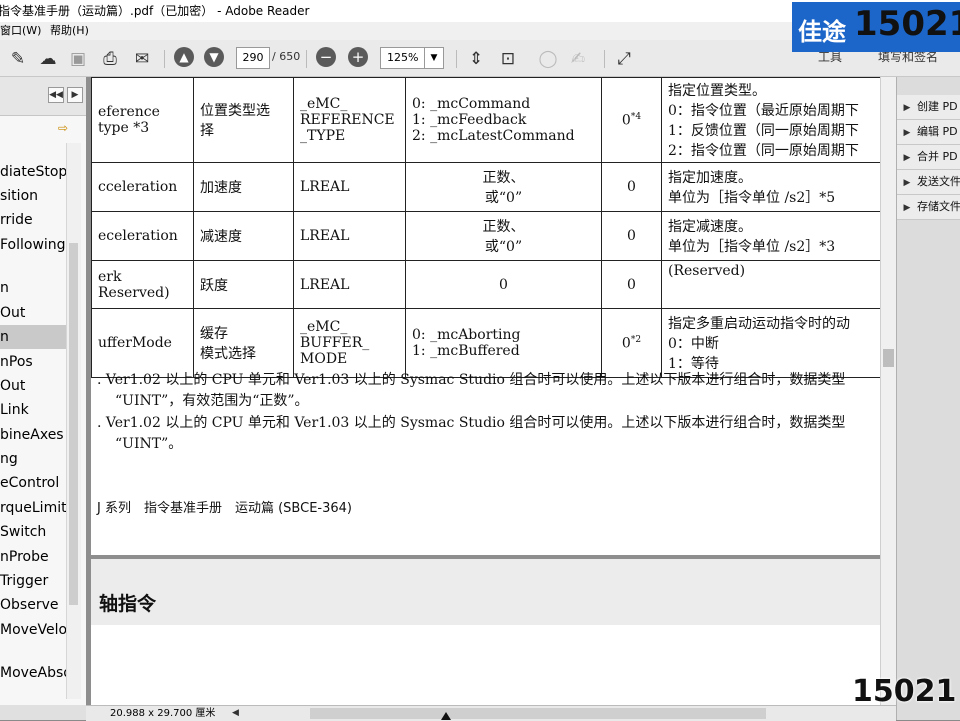 This screenshot has height=721, width=960. Describe the element at coordinates (243, 236) in the screenshot. I see `param-meaning: 减速度` at that location.